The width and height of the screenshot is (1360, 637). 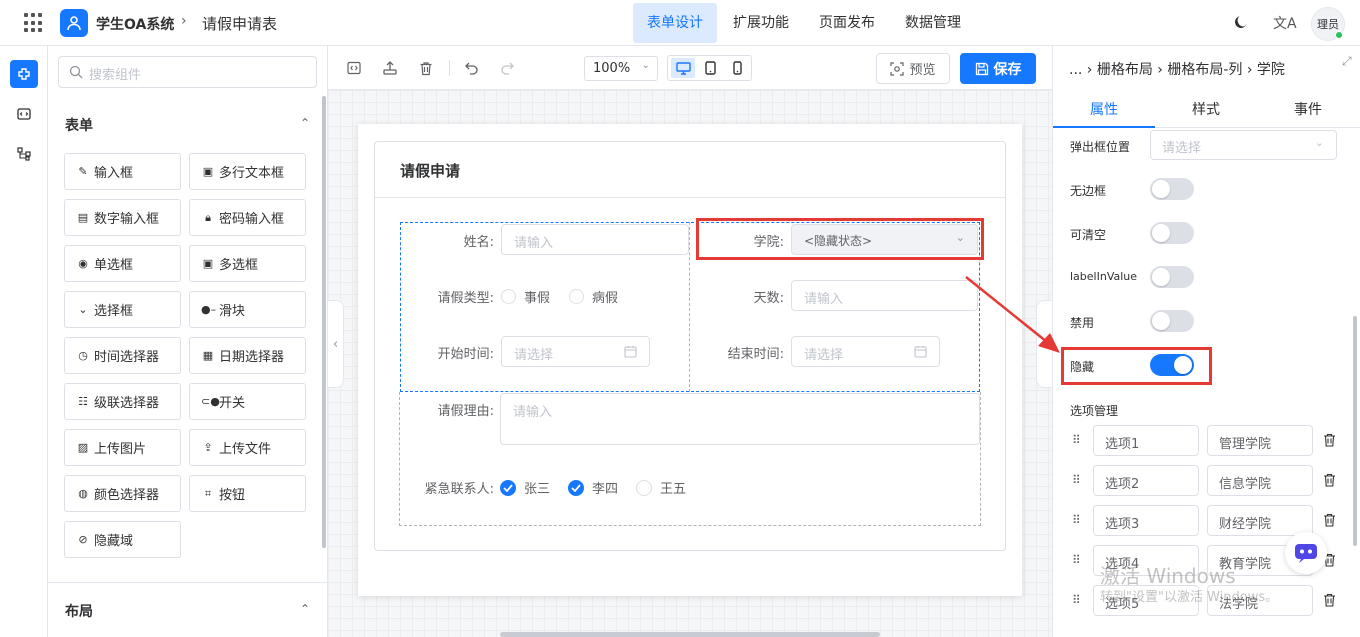 I want to click on assistant-chat-button, so click(x=1306, y=553).